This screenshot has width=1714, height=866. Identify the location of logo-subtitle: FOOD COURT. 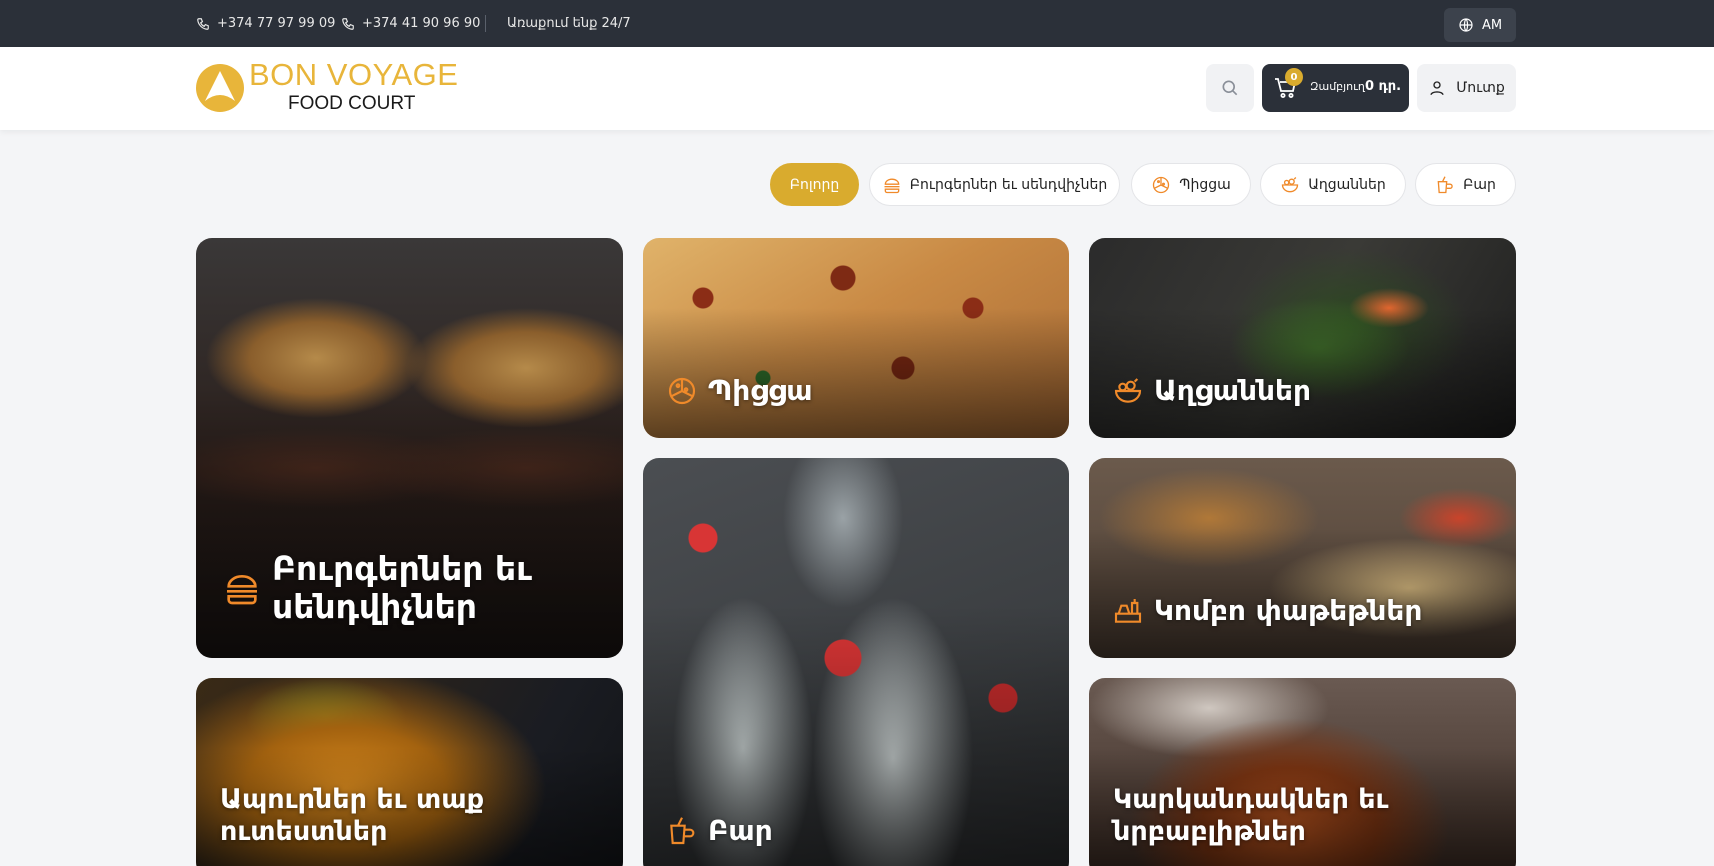
(352, 103).